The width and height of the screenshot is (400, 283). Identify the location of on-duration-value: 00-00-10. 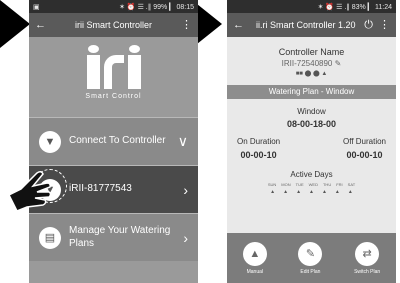
(258, 155).